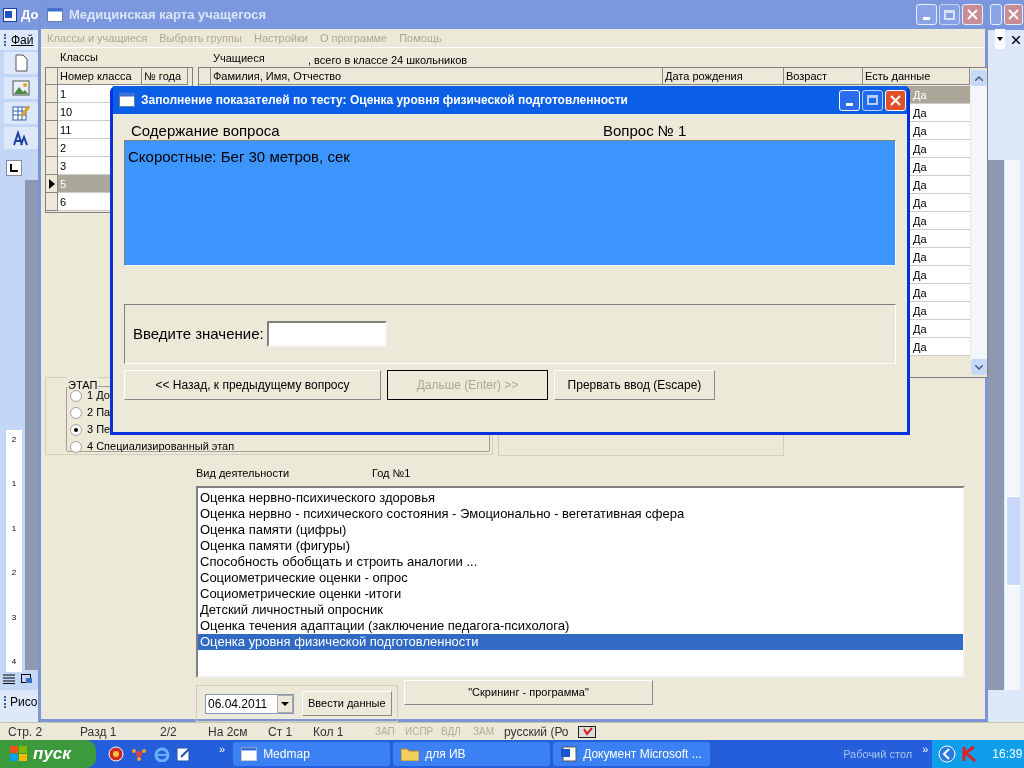  Describe the element at coordinates (580, 578) in the screenshot. I see `list-item: Социометрические оценки - опрос` at that location.